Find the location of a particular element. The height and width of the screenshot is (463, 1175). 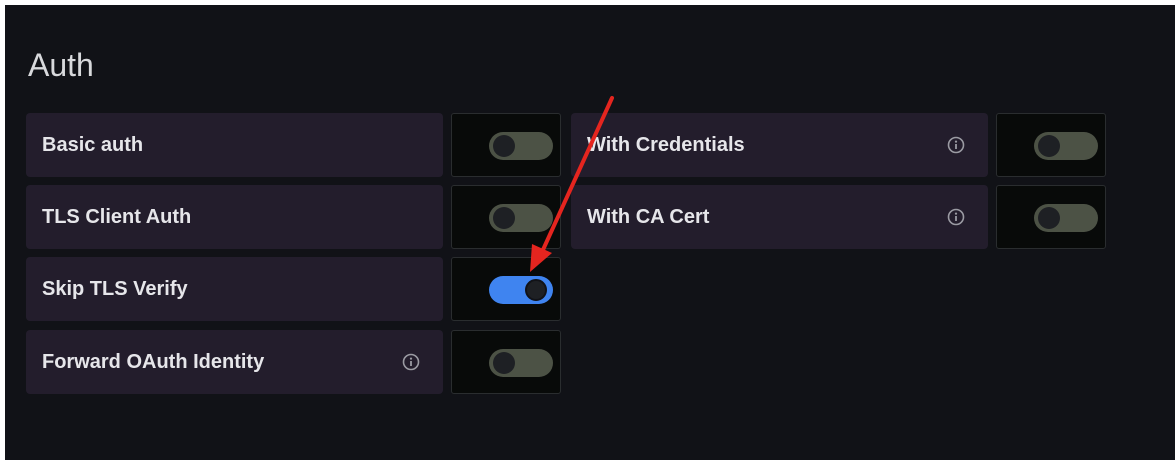

setting-label: With Credentials is located at coordinates (666, 144).